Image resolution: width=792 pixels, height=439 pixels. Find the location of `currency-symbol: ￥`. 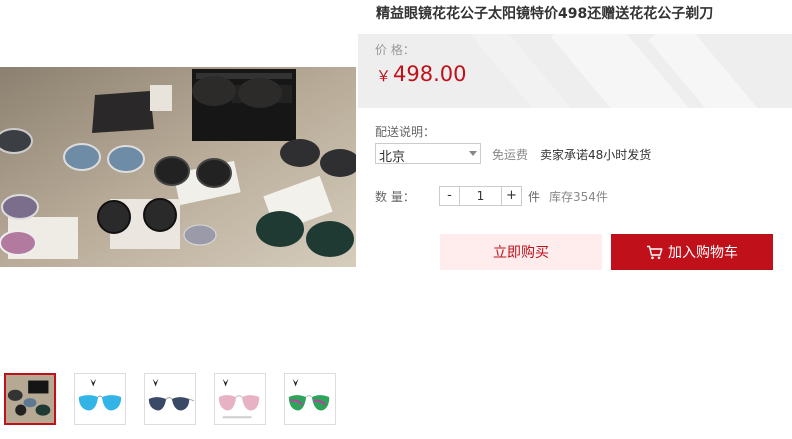

currency-symbol: ￥ is located at coordinates (384, 76).